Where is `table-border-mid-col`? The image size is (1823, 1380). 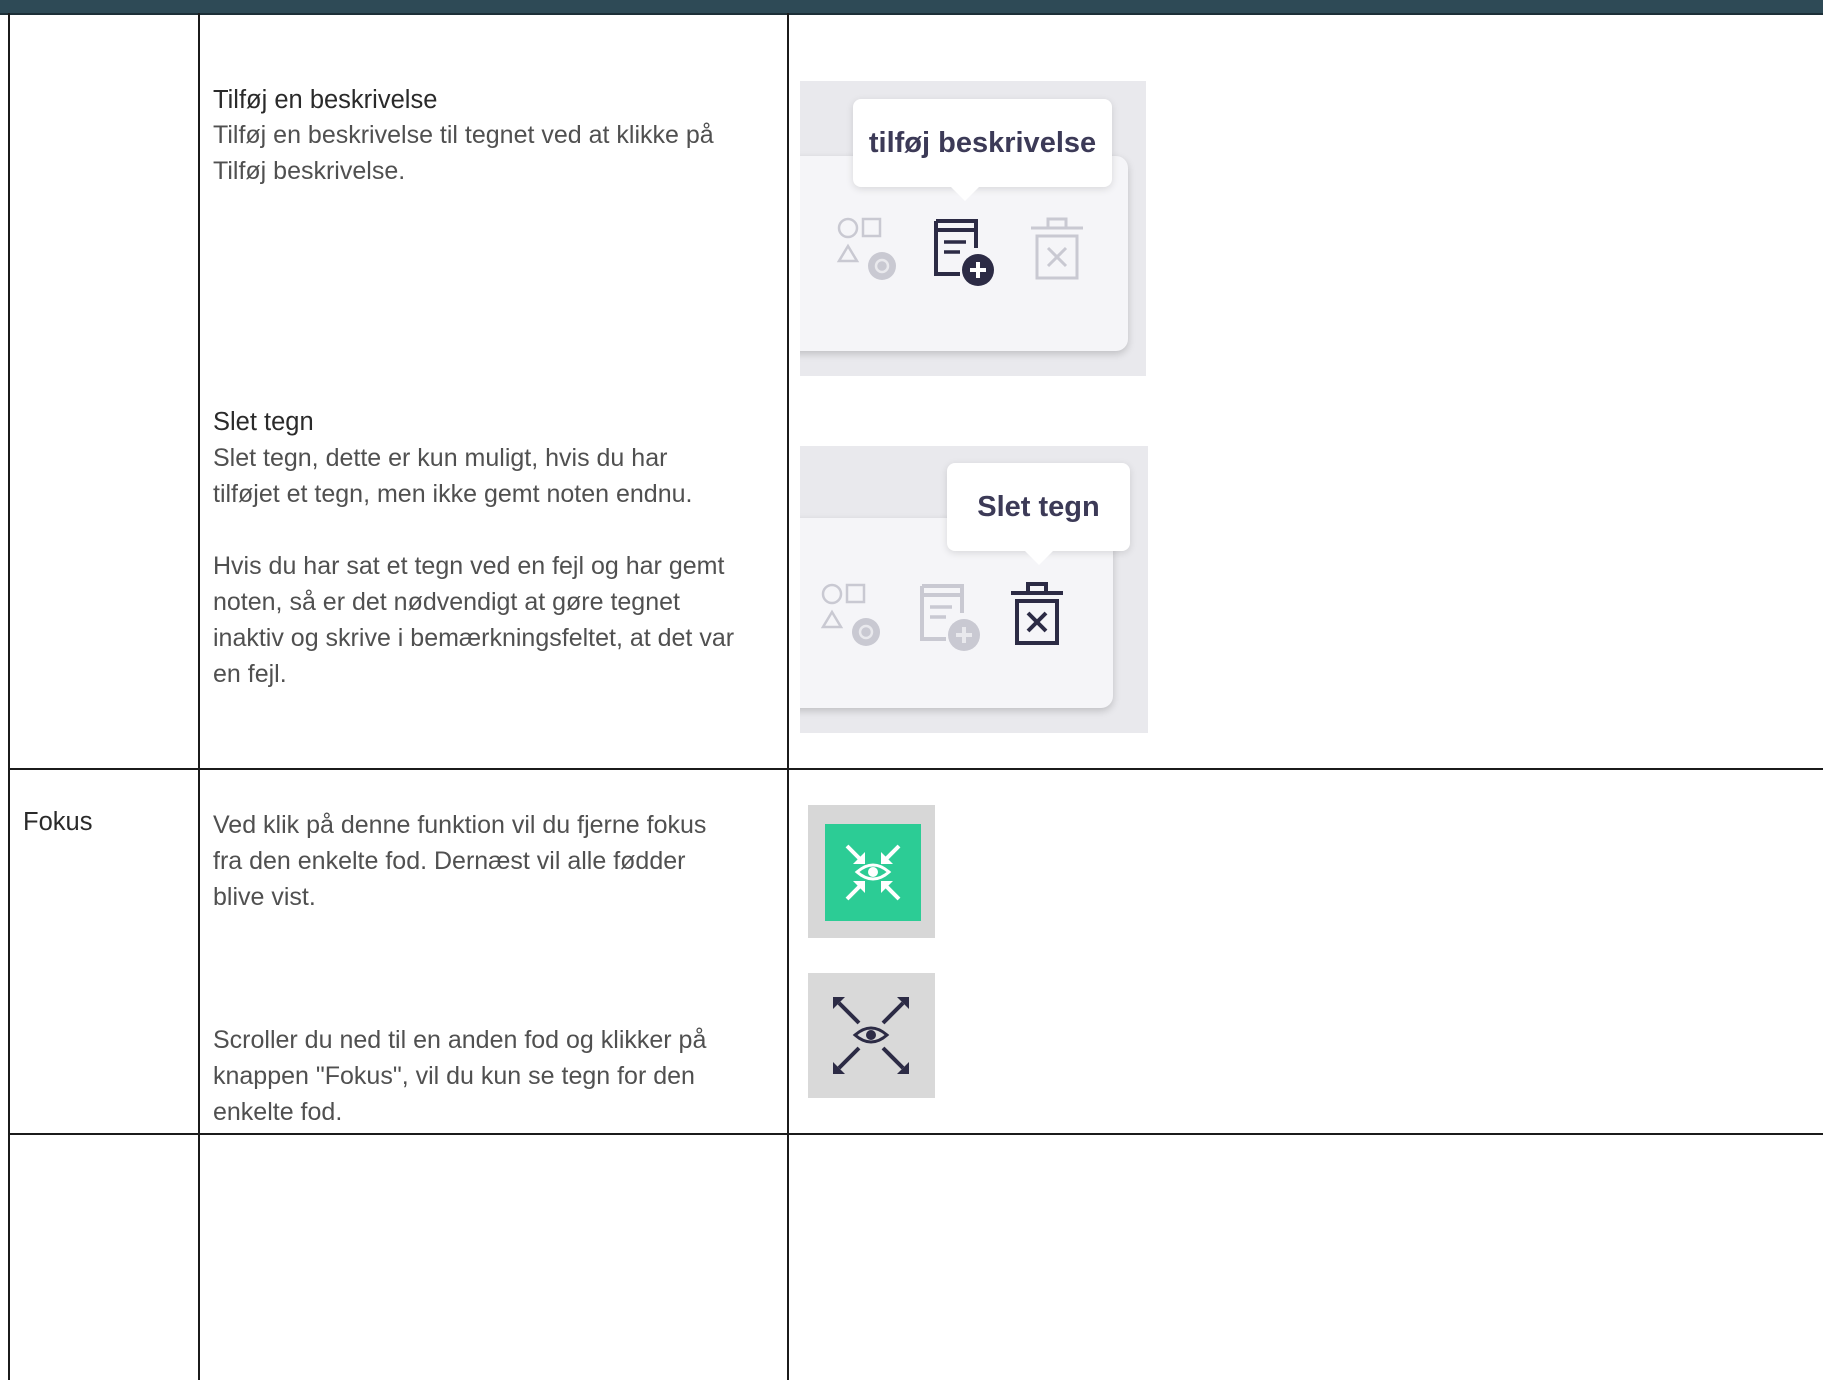
table-border-mid-col is located at coordinates (199, 696).